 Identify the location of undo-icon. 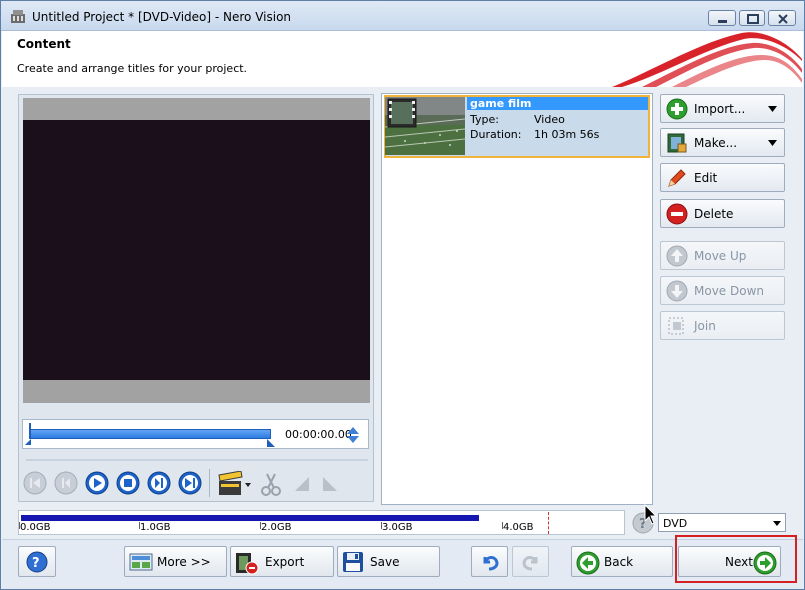
(491, 563).